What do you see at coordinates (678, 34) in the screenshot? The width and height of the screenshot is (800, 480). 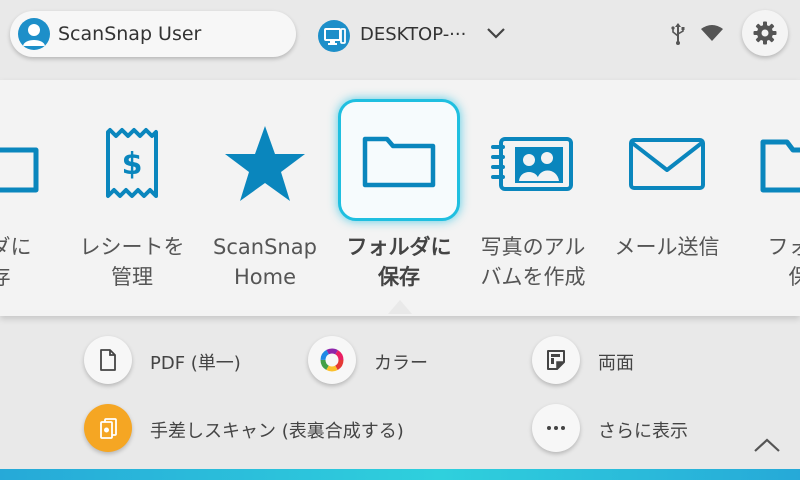 I see `usb-icon` at bounding box center [678, 34].